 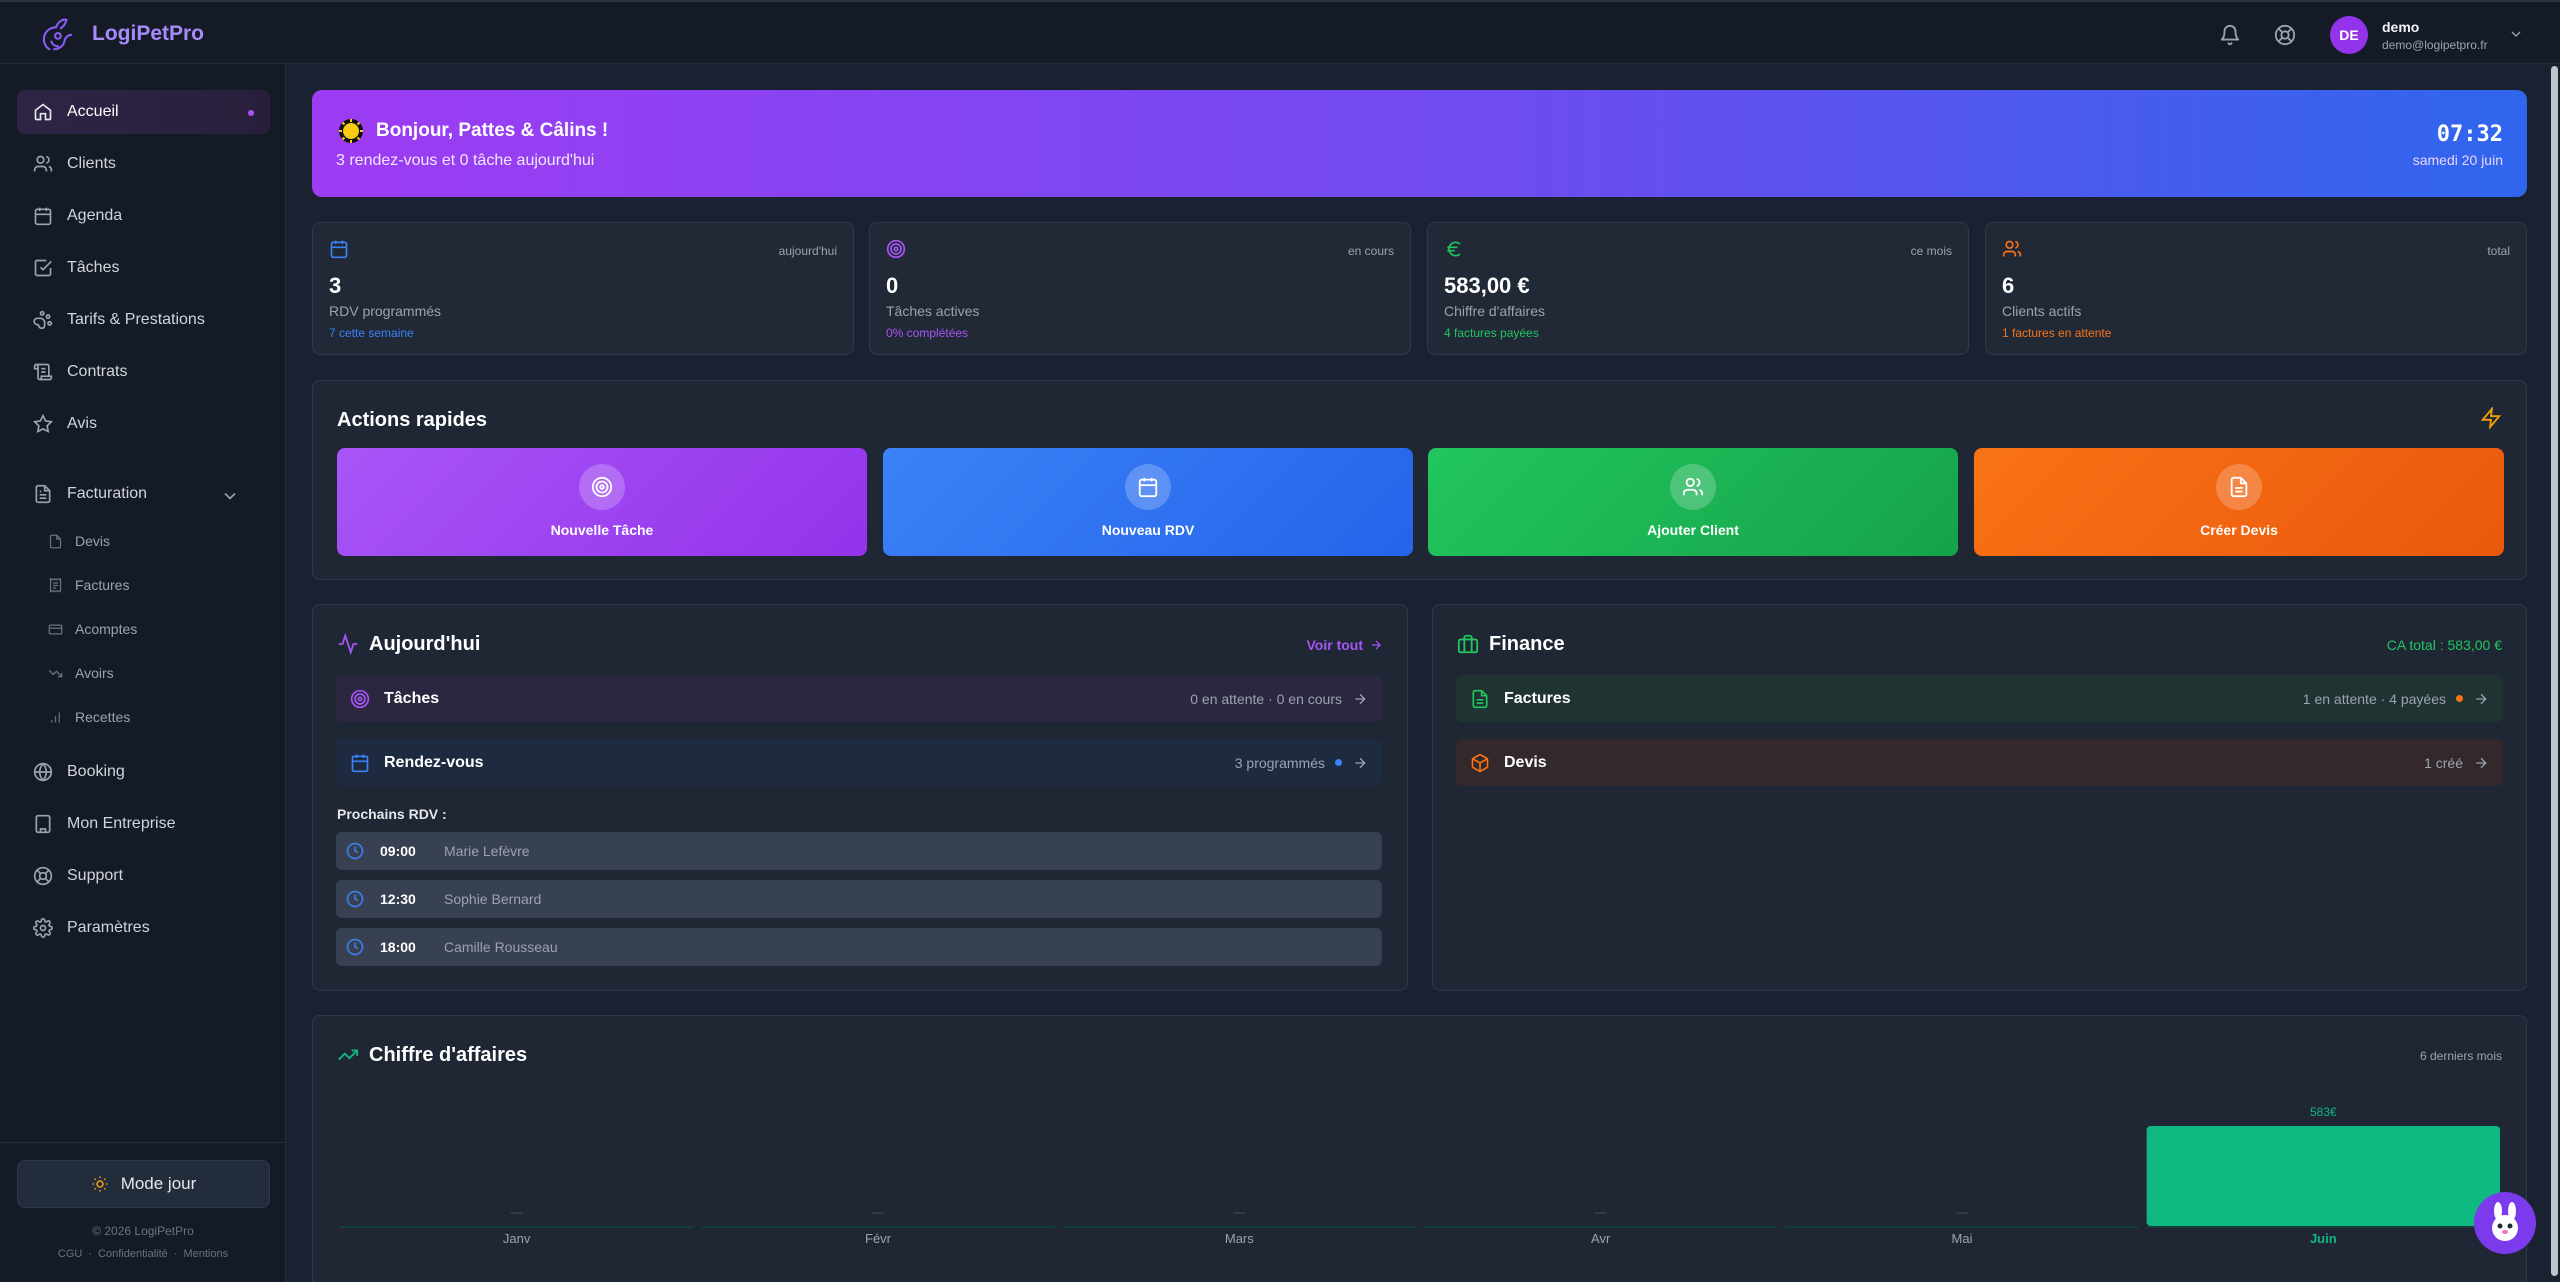 What do you see at coordinates (143, 876) in the screenshot?
I see `sidebar-item-support: Support` at bounding box center [143, 876].